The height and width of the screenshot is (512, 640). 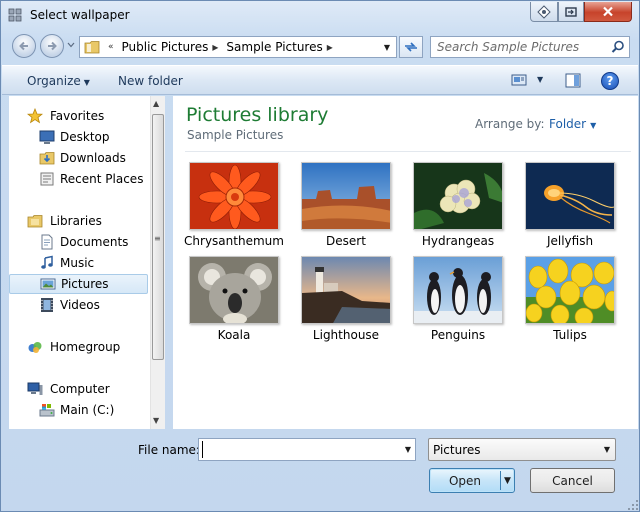 I want to click on breadcrumb-overflow: «, so click(x=111, y=47).